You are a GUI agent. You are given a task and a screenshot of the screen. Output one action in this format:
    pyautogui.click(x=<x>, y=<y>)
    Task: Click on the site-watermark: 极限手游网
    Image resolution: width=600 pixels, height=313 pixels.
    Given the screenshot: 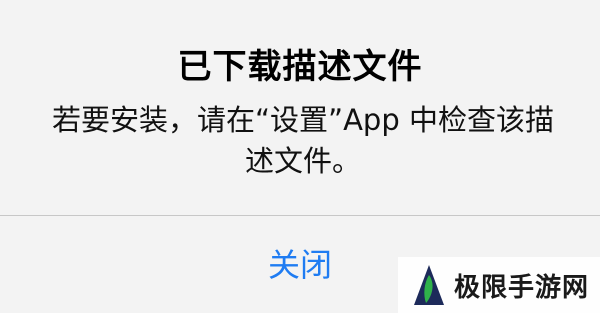 What is the action you would take?
    pyautogui.click(x=499, y=285)
    